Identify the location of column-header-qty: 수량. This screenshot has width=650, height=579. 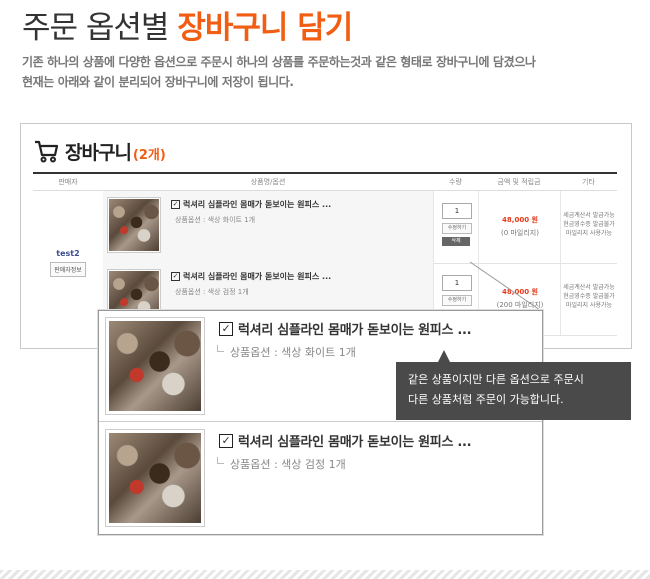
(455, 182).